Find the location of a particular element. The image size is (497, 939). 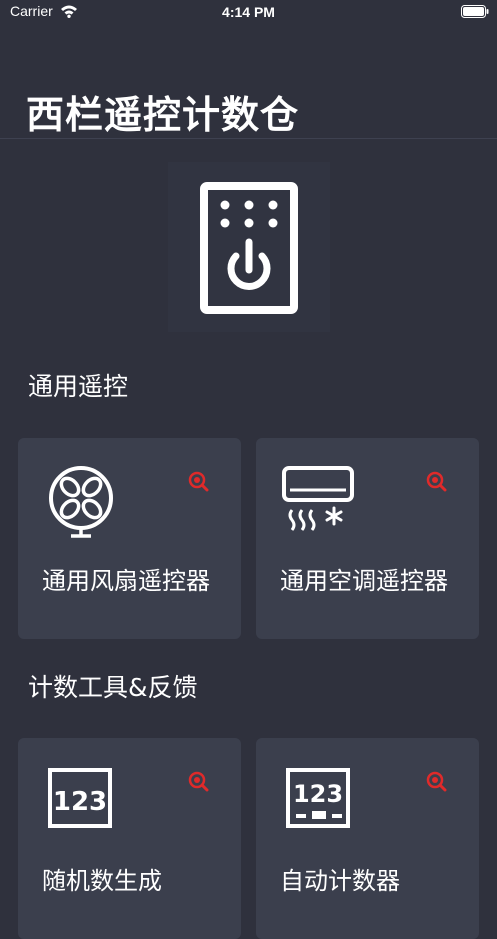

counter-icon: 123 is located at coordinates (318, 798).